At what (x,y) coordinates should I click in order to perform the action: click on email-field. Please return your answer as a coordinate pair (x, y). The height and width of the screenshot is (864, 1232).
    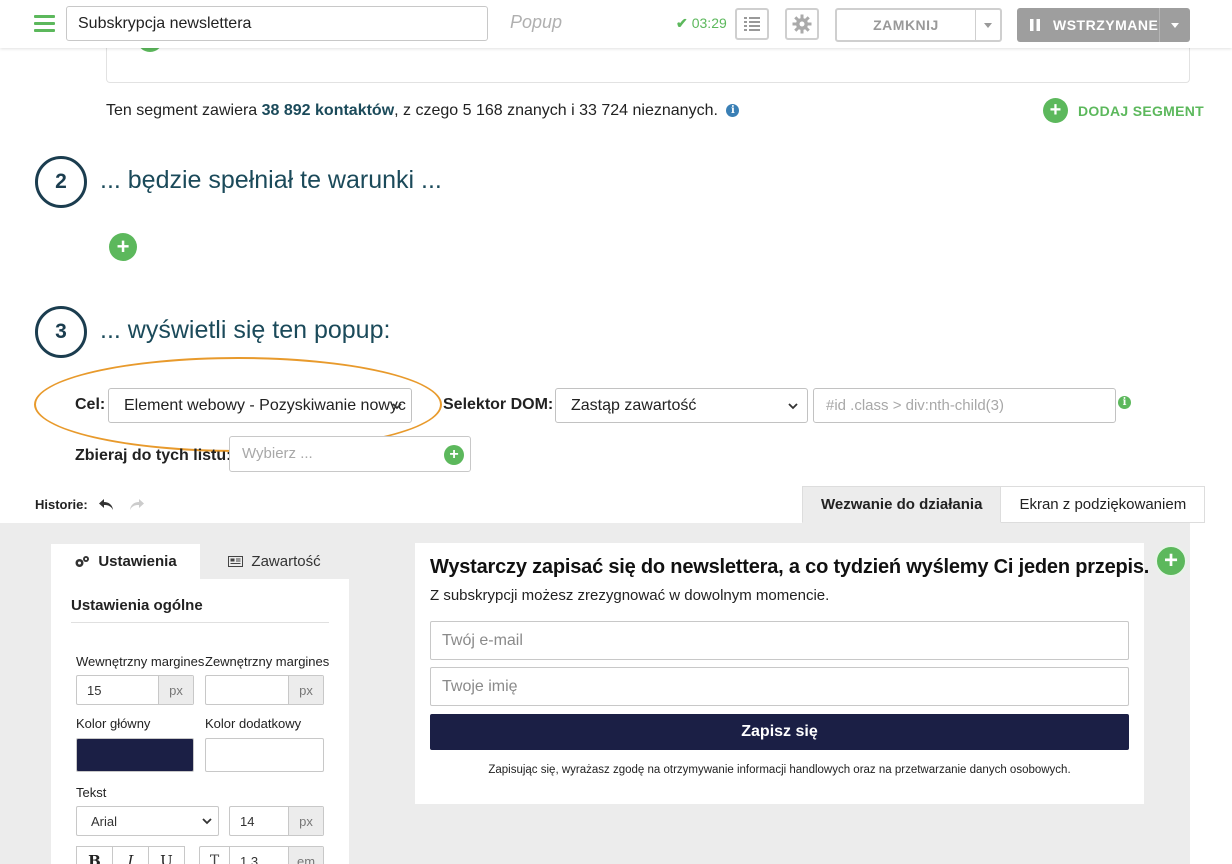
    Looking at the image, I should click on (779, 640).